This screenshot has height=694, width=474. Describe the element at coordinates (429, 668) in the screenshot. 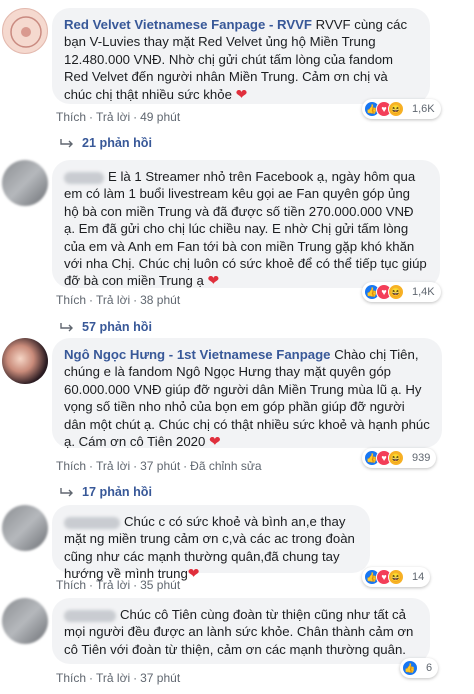

I see `reaction-count: 6` at that location.